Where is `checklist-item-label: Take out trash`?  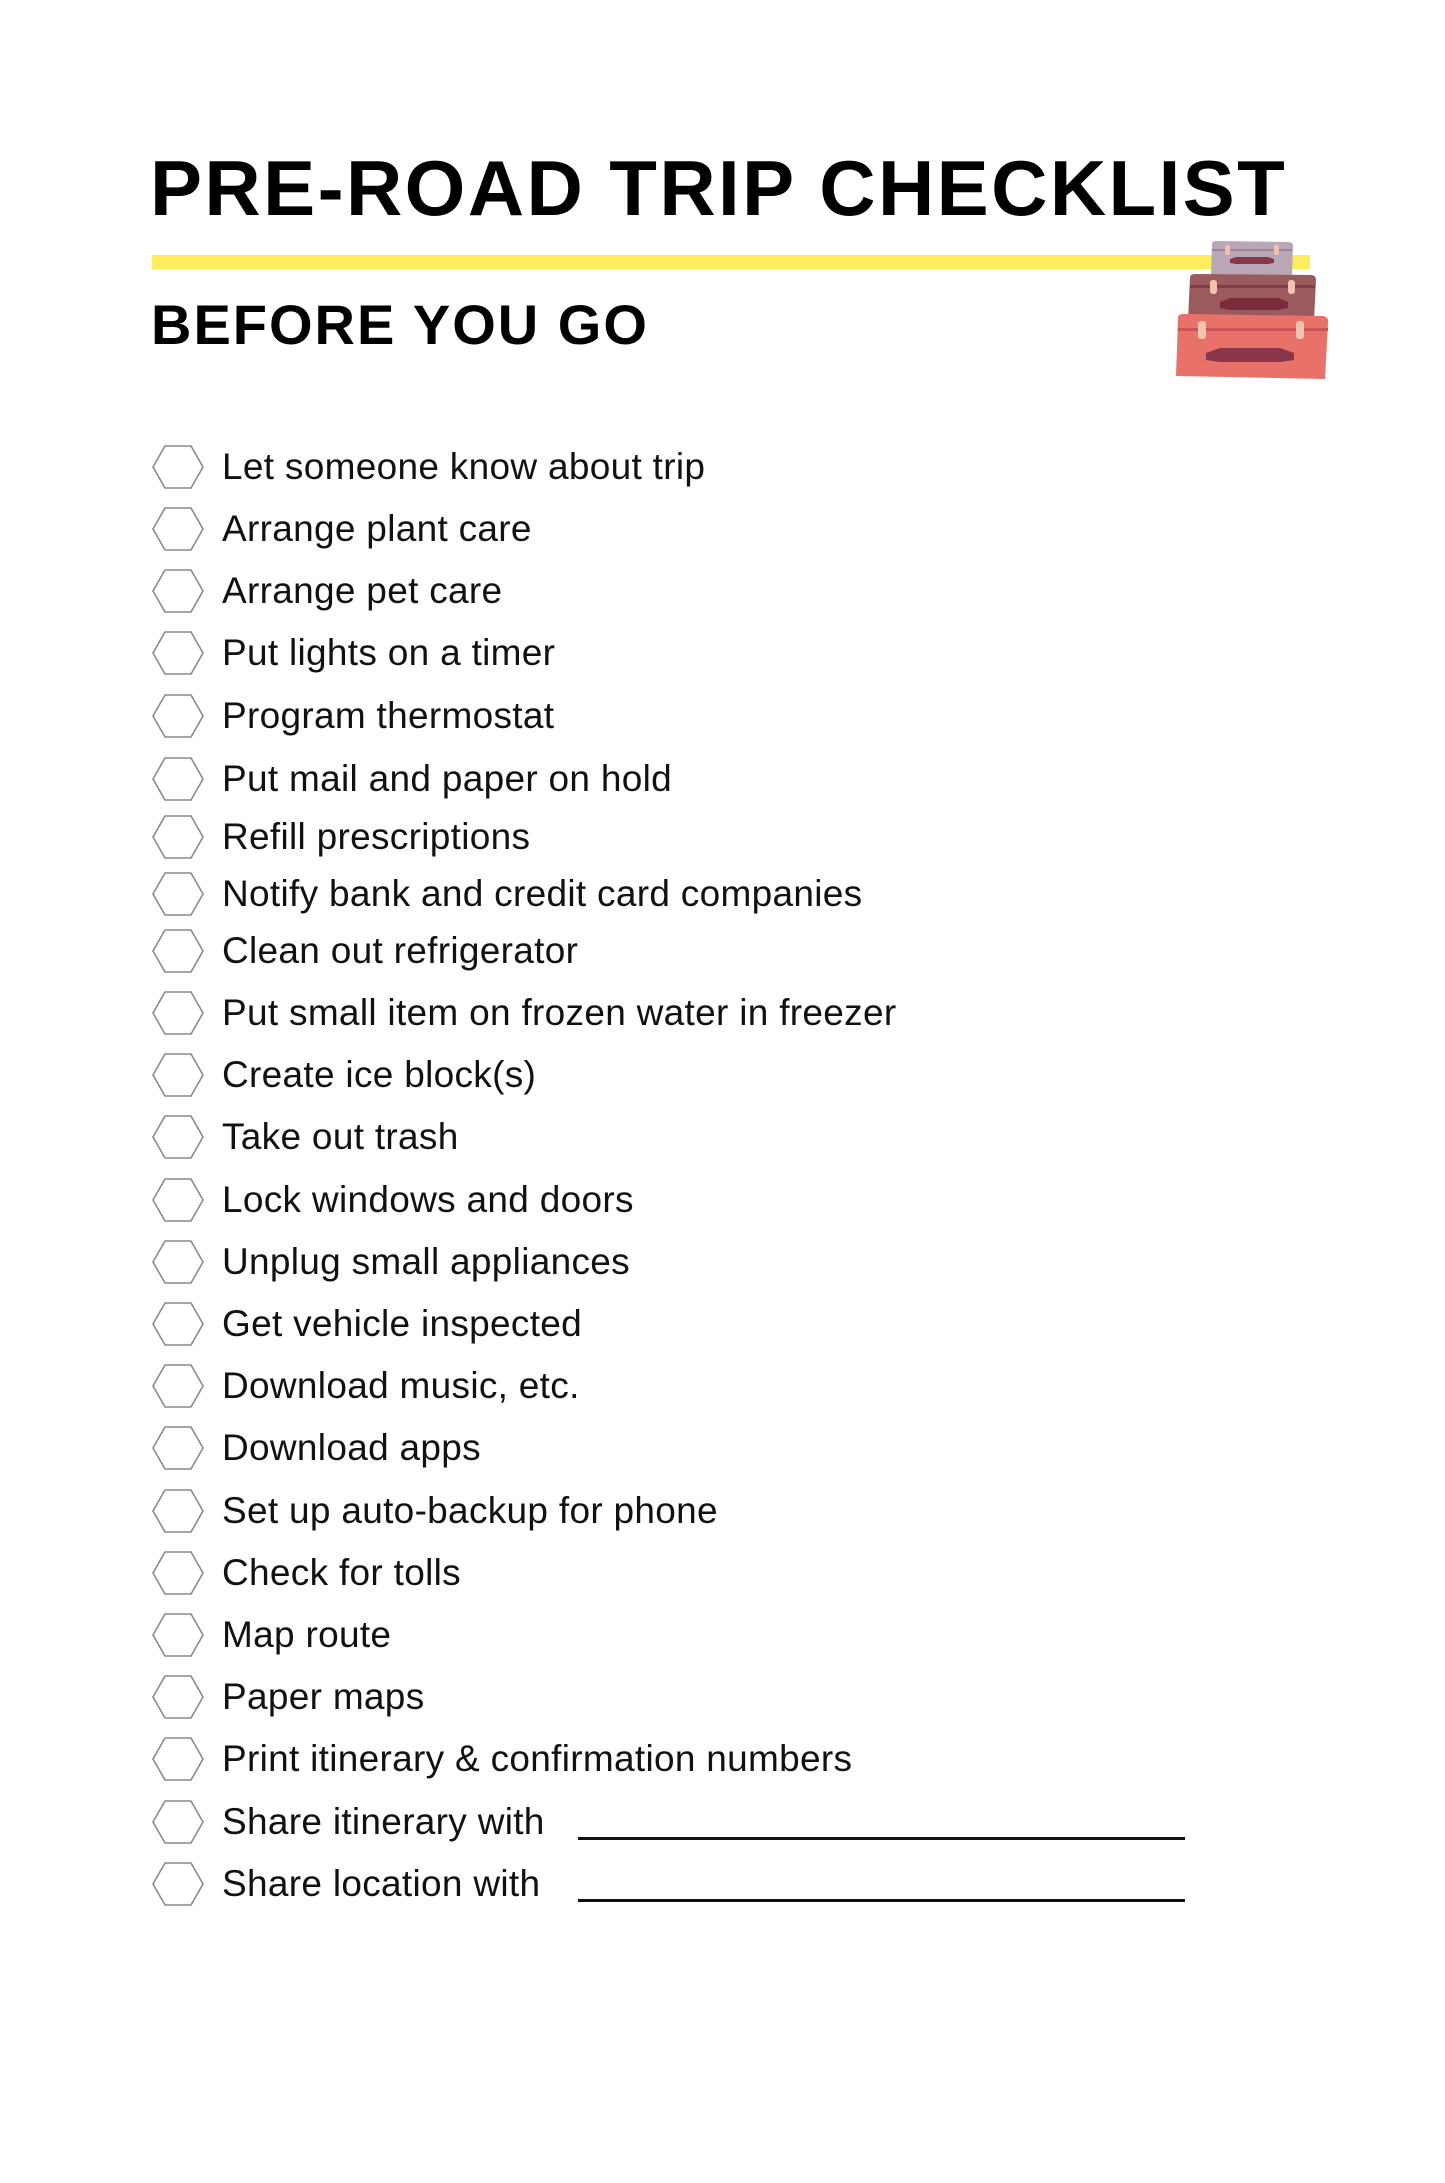
checklist-item-label: Take out trash is located at coordinates (340, 1137).